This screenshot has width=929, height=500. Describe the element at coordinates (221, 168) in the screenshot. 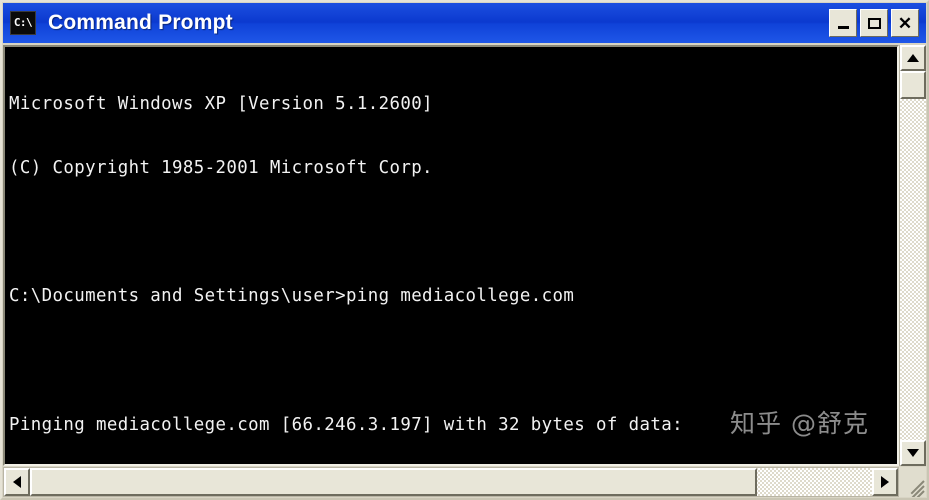

I see `console-line: (C) Copyright 1985-2001 Microsoft Corp.` at that location.